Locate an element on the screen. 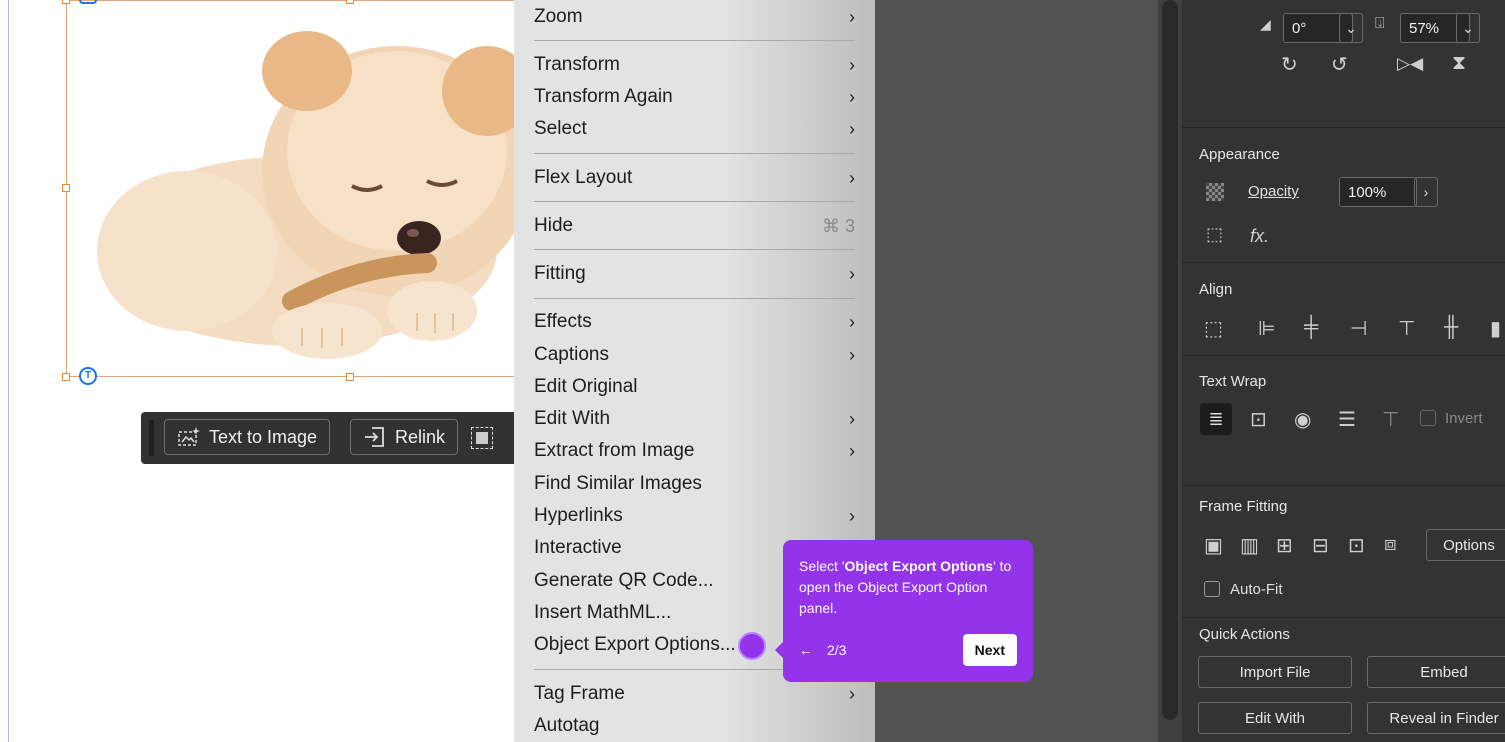  menu-item-label: Transform is located at coordinates (577, 64).